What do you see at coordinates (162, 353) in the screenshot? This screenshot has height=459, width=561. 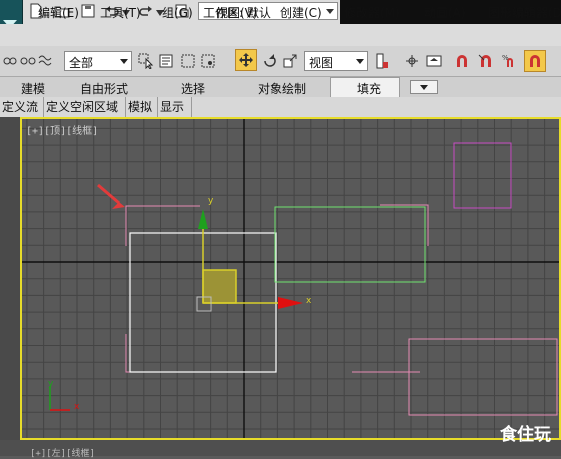 I see `pink-rectangle-corner-bottom` at bounding box center [162, 353].